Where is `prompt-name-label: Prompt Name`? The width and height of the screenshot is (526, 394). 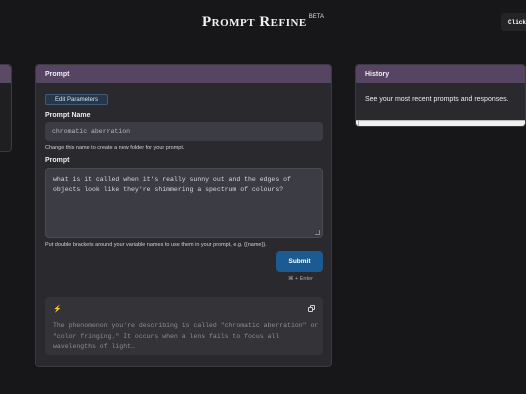 prompt-name-label: Prompt Name is located at coordinates (68, 115).